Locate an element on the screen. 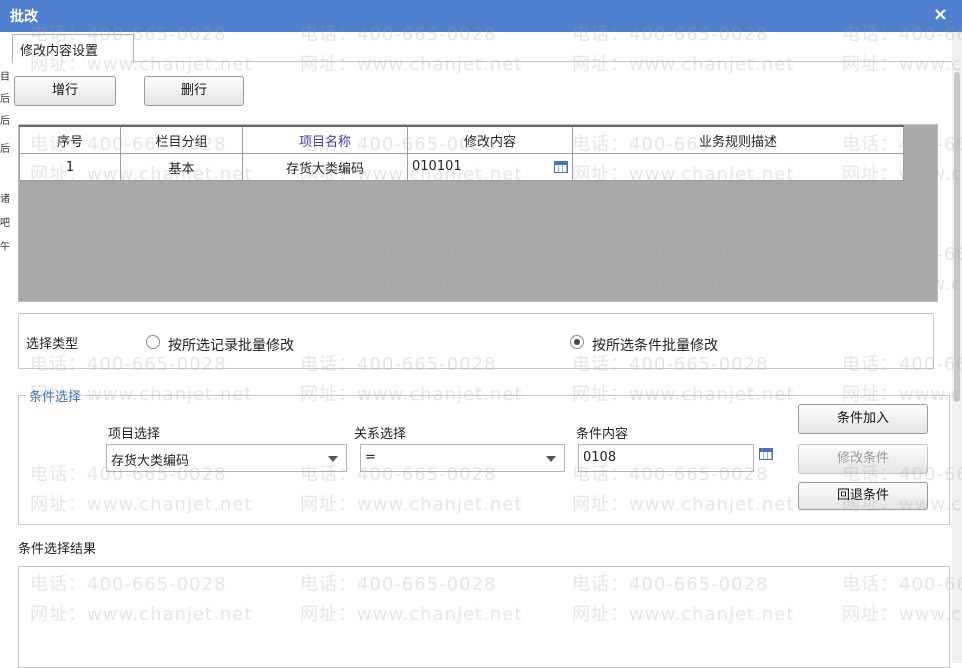 The width and height of the screenshot is (962, 668). delete-row-button: 删行 is located at coordinates (194, 91).